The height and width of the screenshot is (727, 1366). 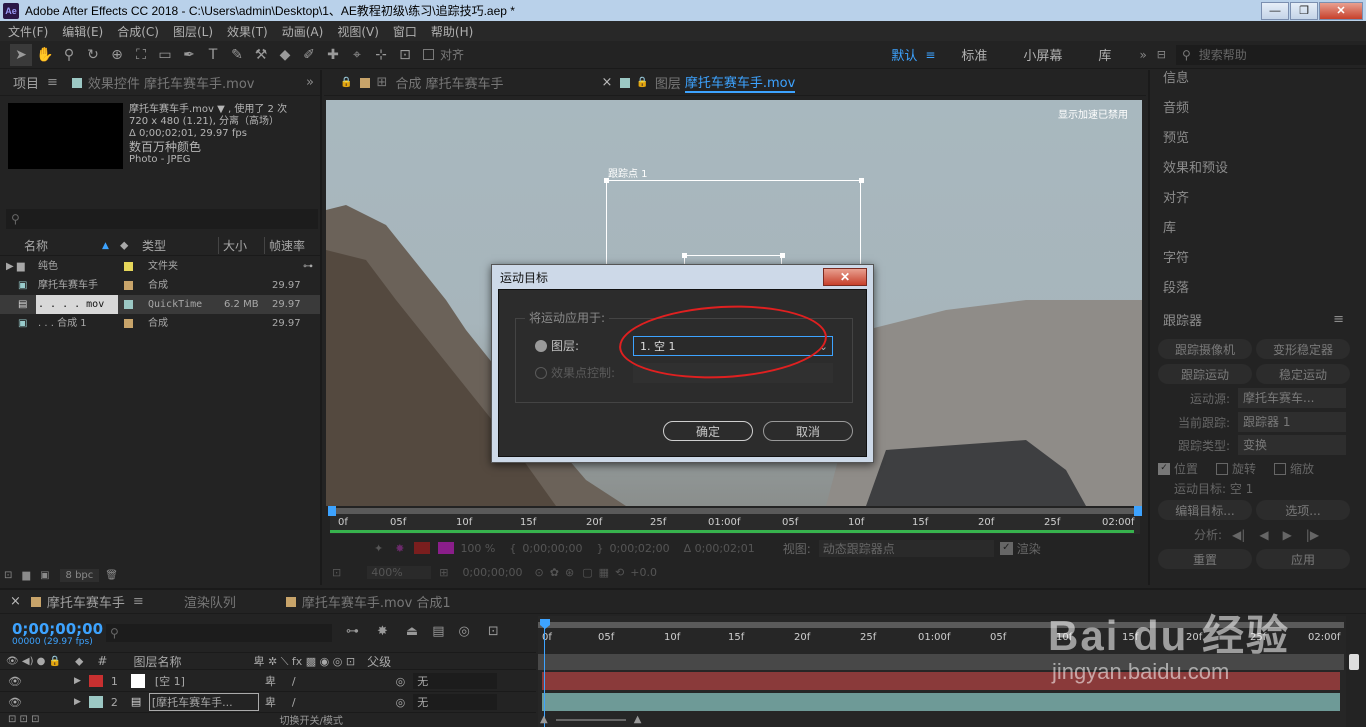 I want to click on always-preview-icon: ⊡, so click(x=336, y=572).